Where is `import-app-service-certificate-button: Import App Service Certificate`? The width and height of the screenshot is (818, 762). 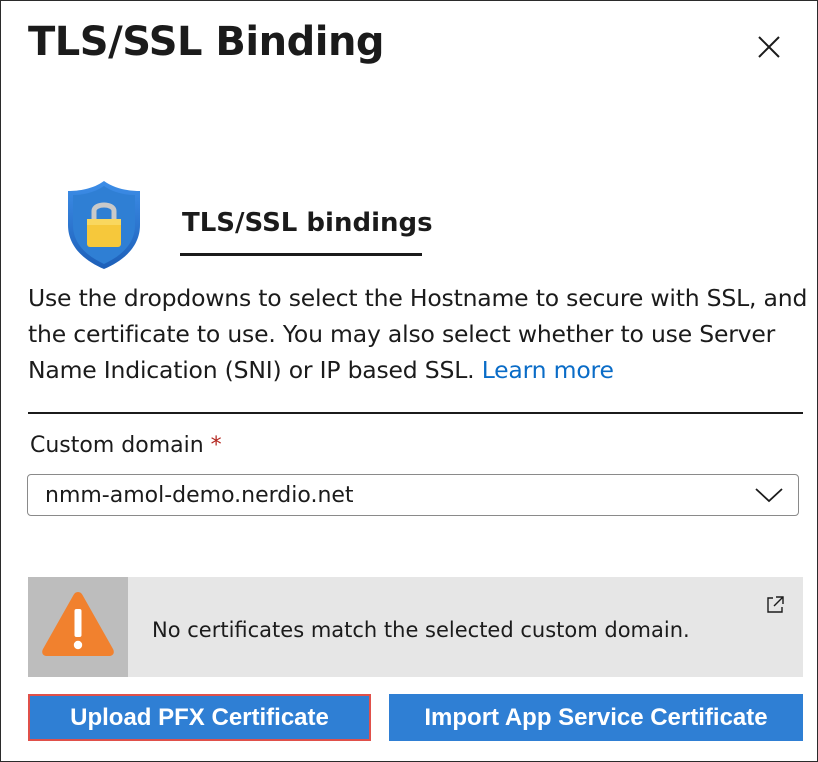 import-app-service-certificate-button: Import App Service Certificate is located at coordinates (596, 717).